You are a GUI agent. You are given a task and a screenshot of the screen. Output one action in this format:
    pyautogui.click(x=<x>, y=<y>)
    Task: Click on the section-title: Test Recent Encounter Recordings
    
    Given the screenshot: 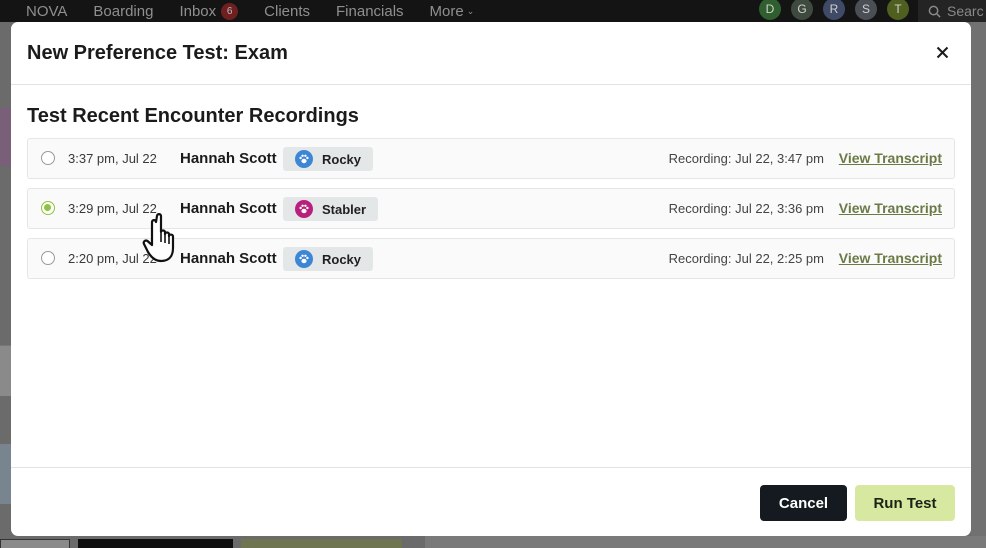 What is the action you would take?
    pyautogui.click(x=193, y=116)
    